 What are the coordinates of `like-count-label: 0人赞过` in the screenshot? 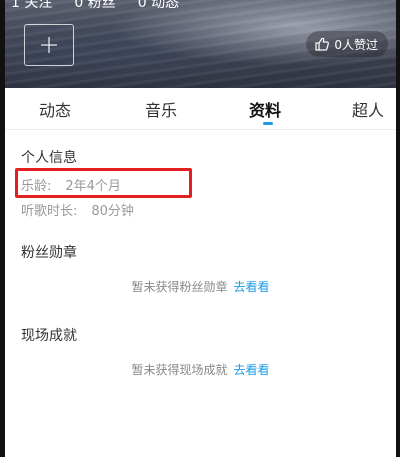 It's located at (356, 44).